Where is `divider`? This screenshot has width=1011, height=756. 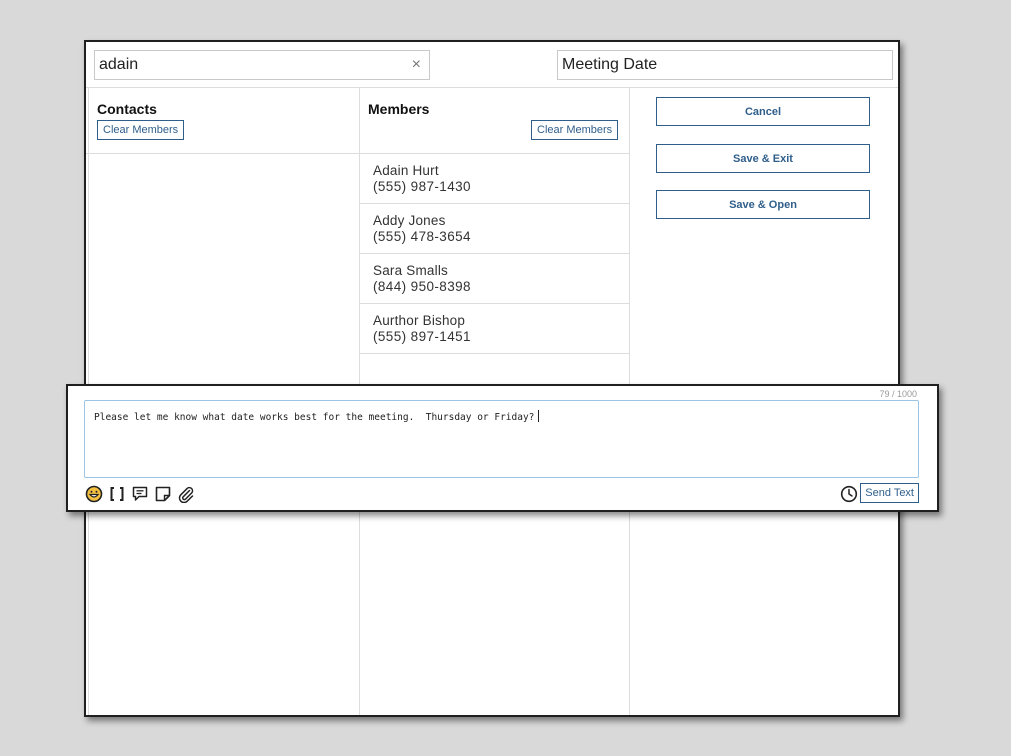 divider is located at coordinates (492, 87).